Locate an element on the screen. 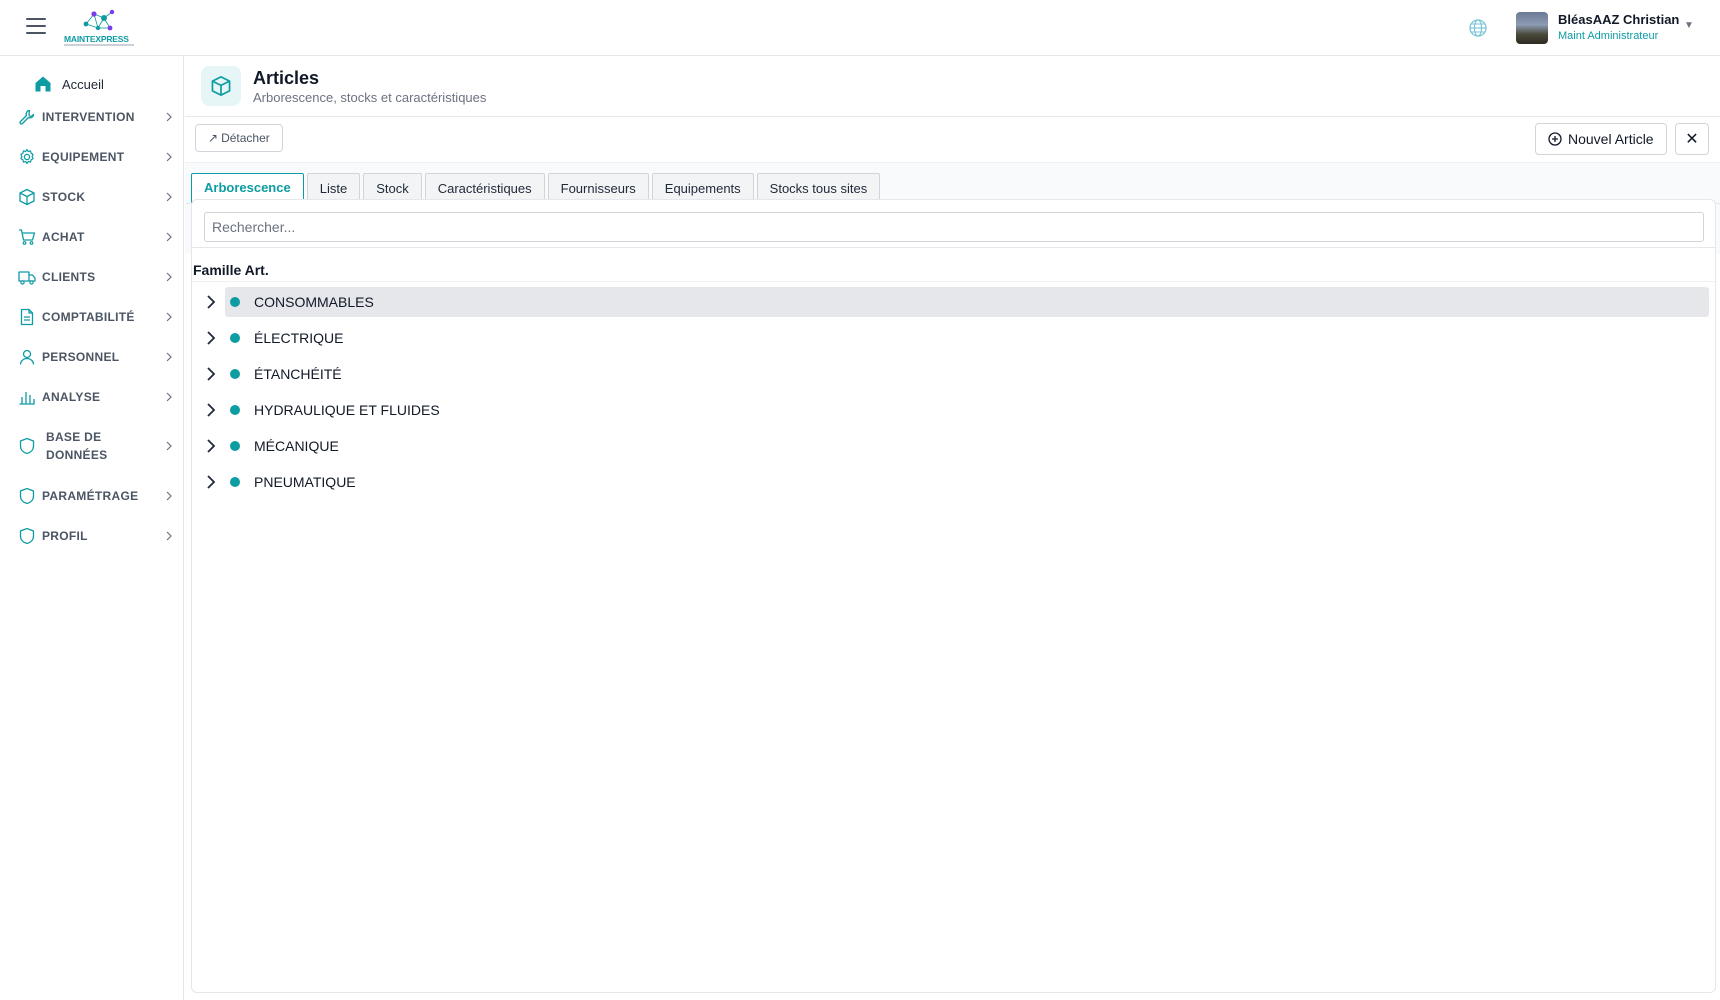 This screenshot has width=1720, height=1000. close-button: ✕ is located at coordinates (1692, 139).